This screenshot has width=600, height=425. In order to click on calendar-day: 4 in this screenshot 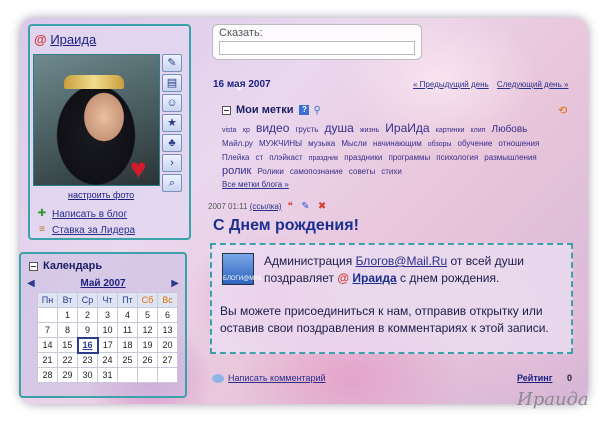, I will do `click(127, 315)`.